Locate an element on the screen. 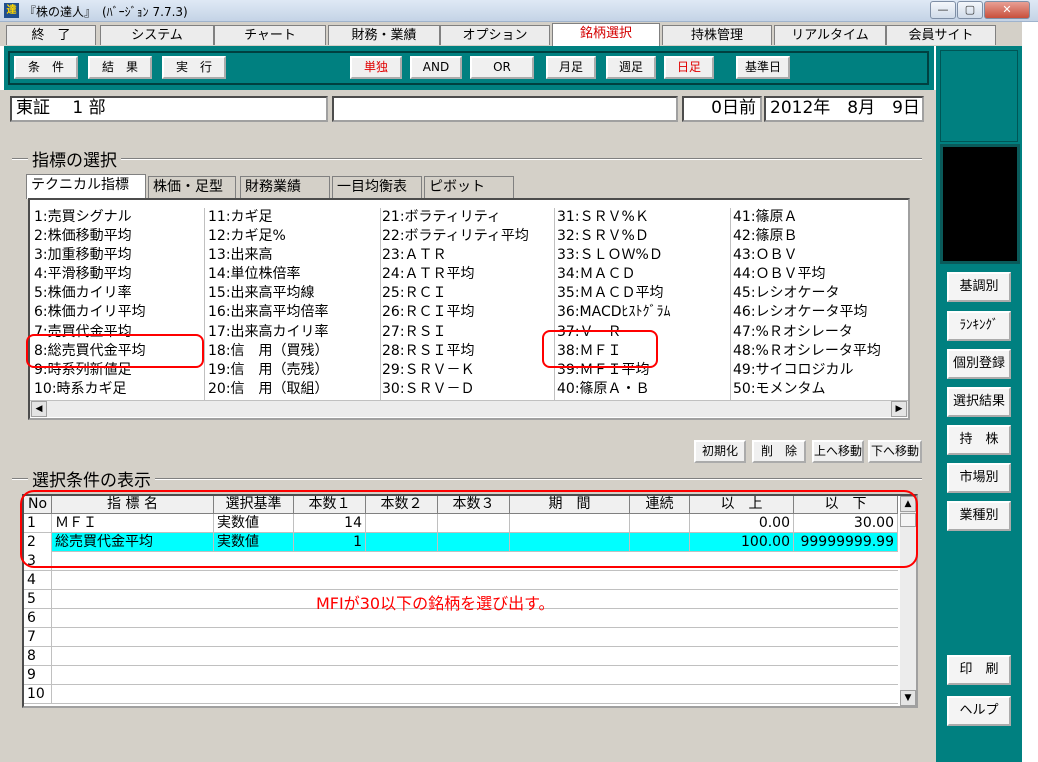 The image size is (1038, 762). indicator-item: 24:ＡＴＲ平均 is located at coordinates (455, 274).